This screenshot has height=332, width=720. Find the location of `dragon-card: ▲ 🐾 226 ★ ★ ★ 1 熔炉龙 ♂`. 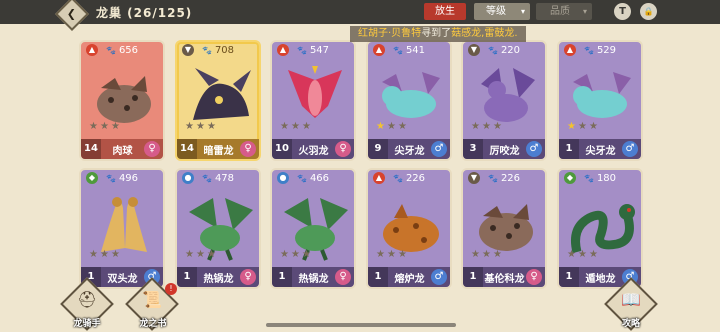

dragon-card: ▲ 🐾 226 ★ ★ ★ 1 熔炉龙 ♂ is located at coordinates (409, 228).